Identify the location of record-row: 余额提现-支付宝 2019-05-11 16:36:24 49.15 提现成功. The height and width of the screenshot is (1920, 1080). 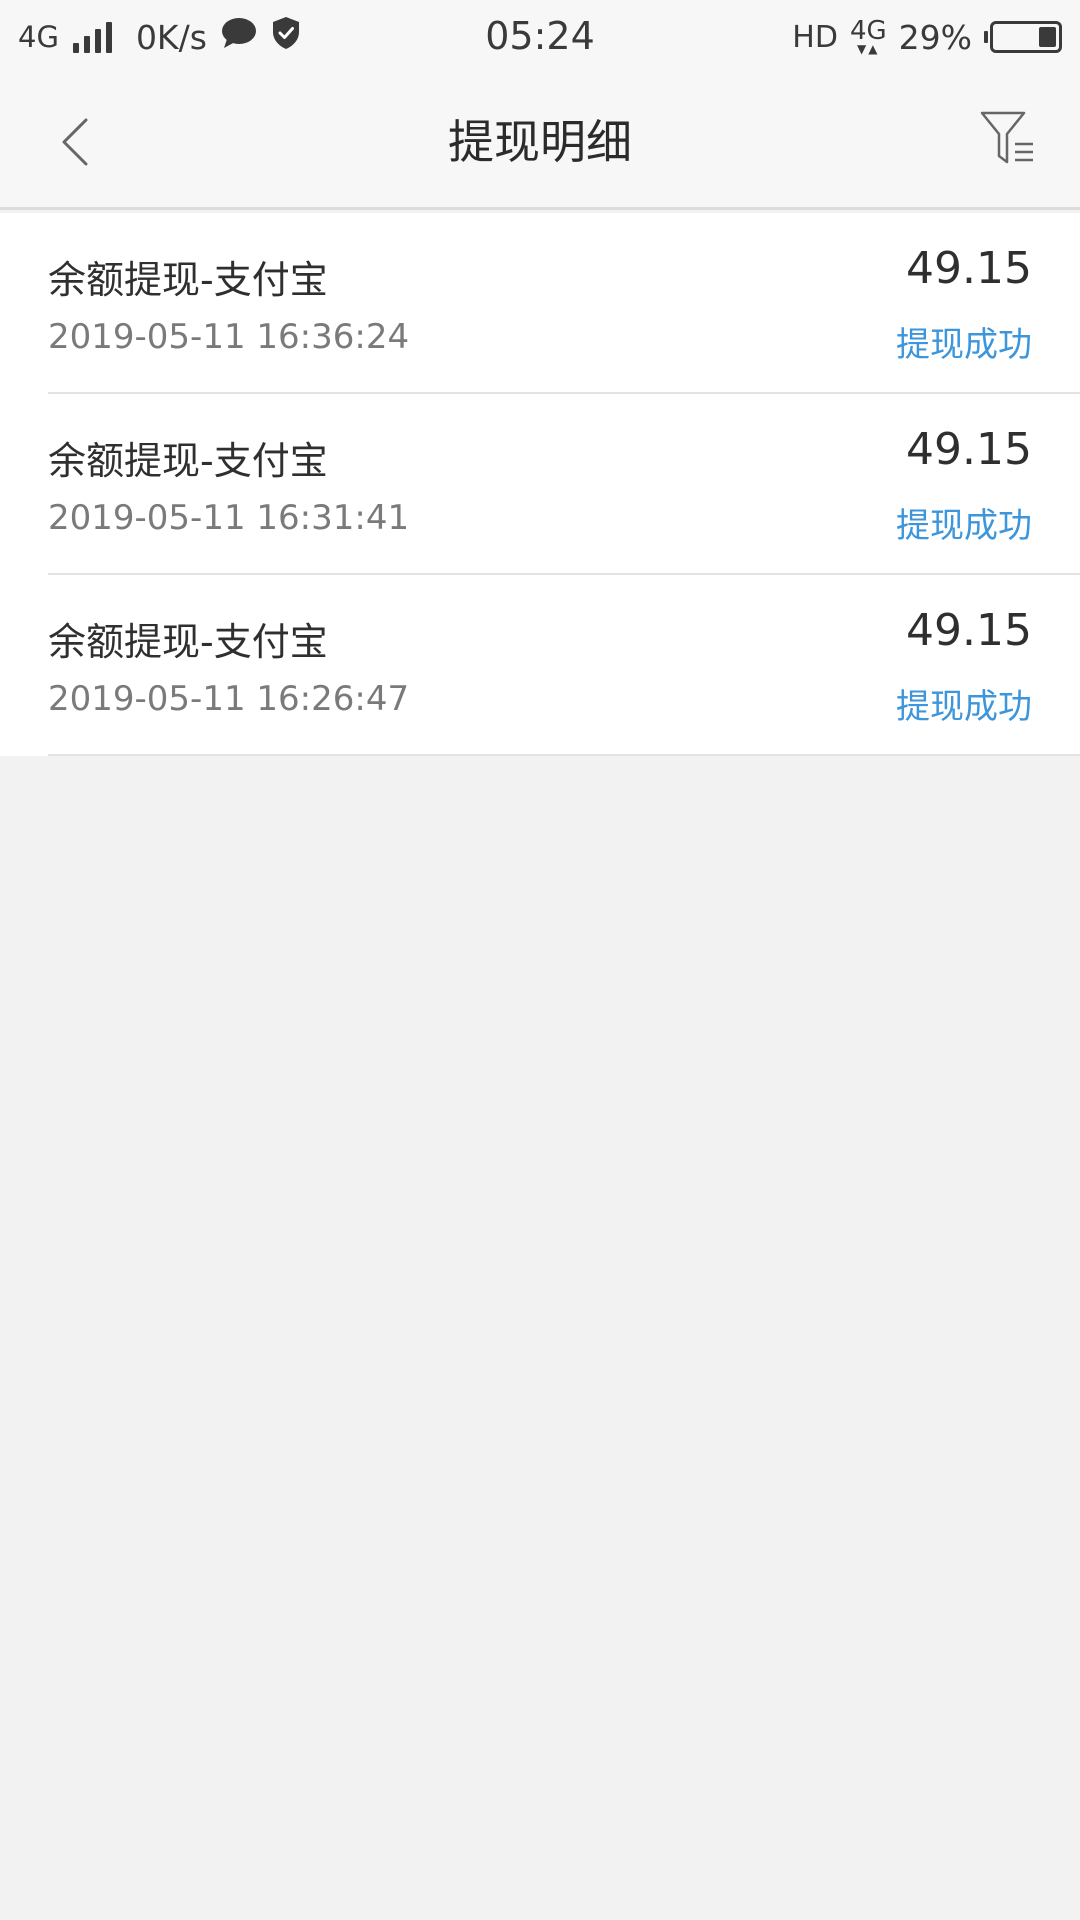
(540, 303).